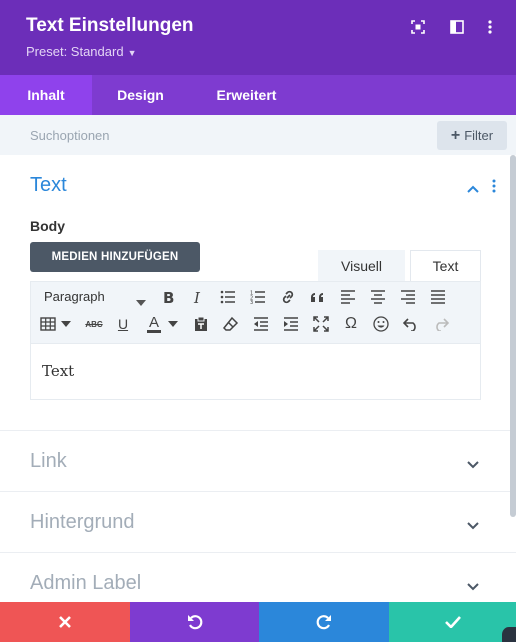 This screenshot has height=642, width=516. Describe the element at coordinates (201, 324) in the screenshot. I see `paste-as-text-icon` at that location.